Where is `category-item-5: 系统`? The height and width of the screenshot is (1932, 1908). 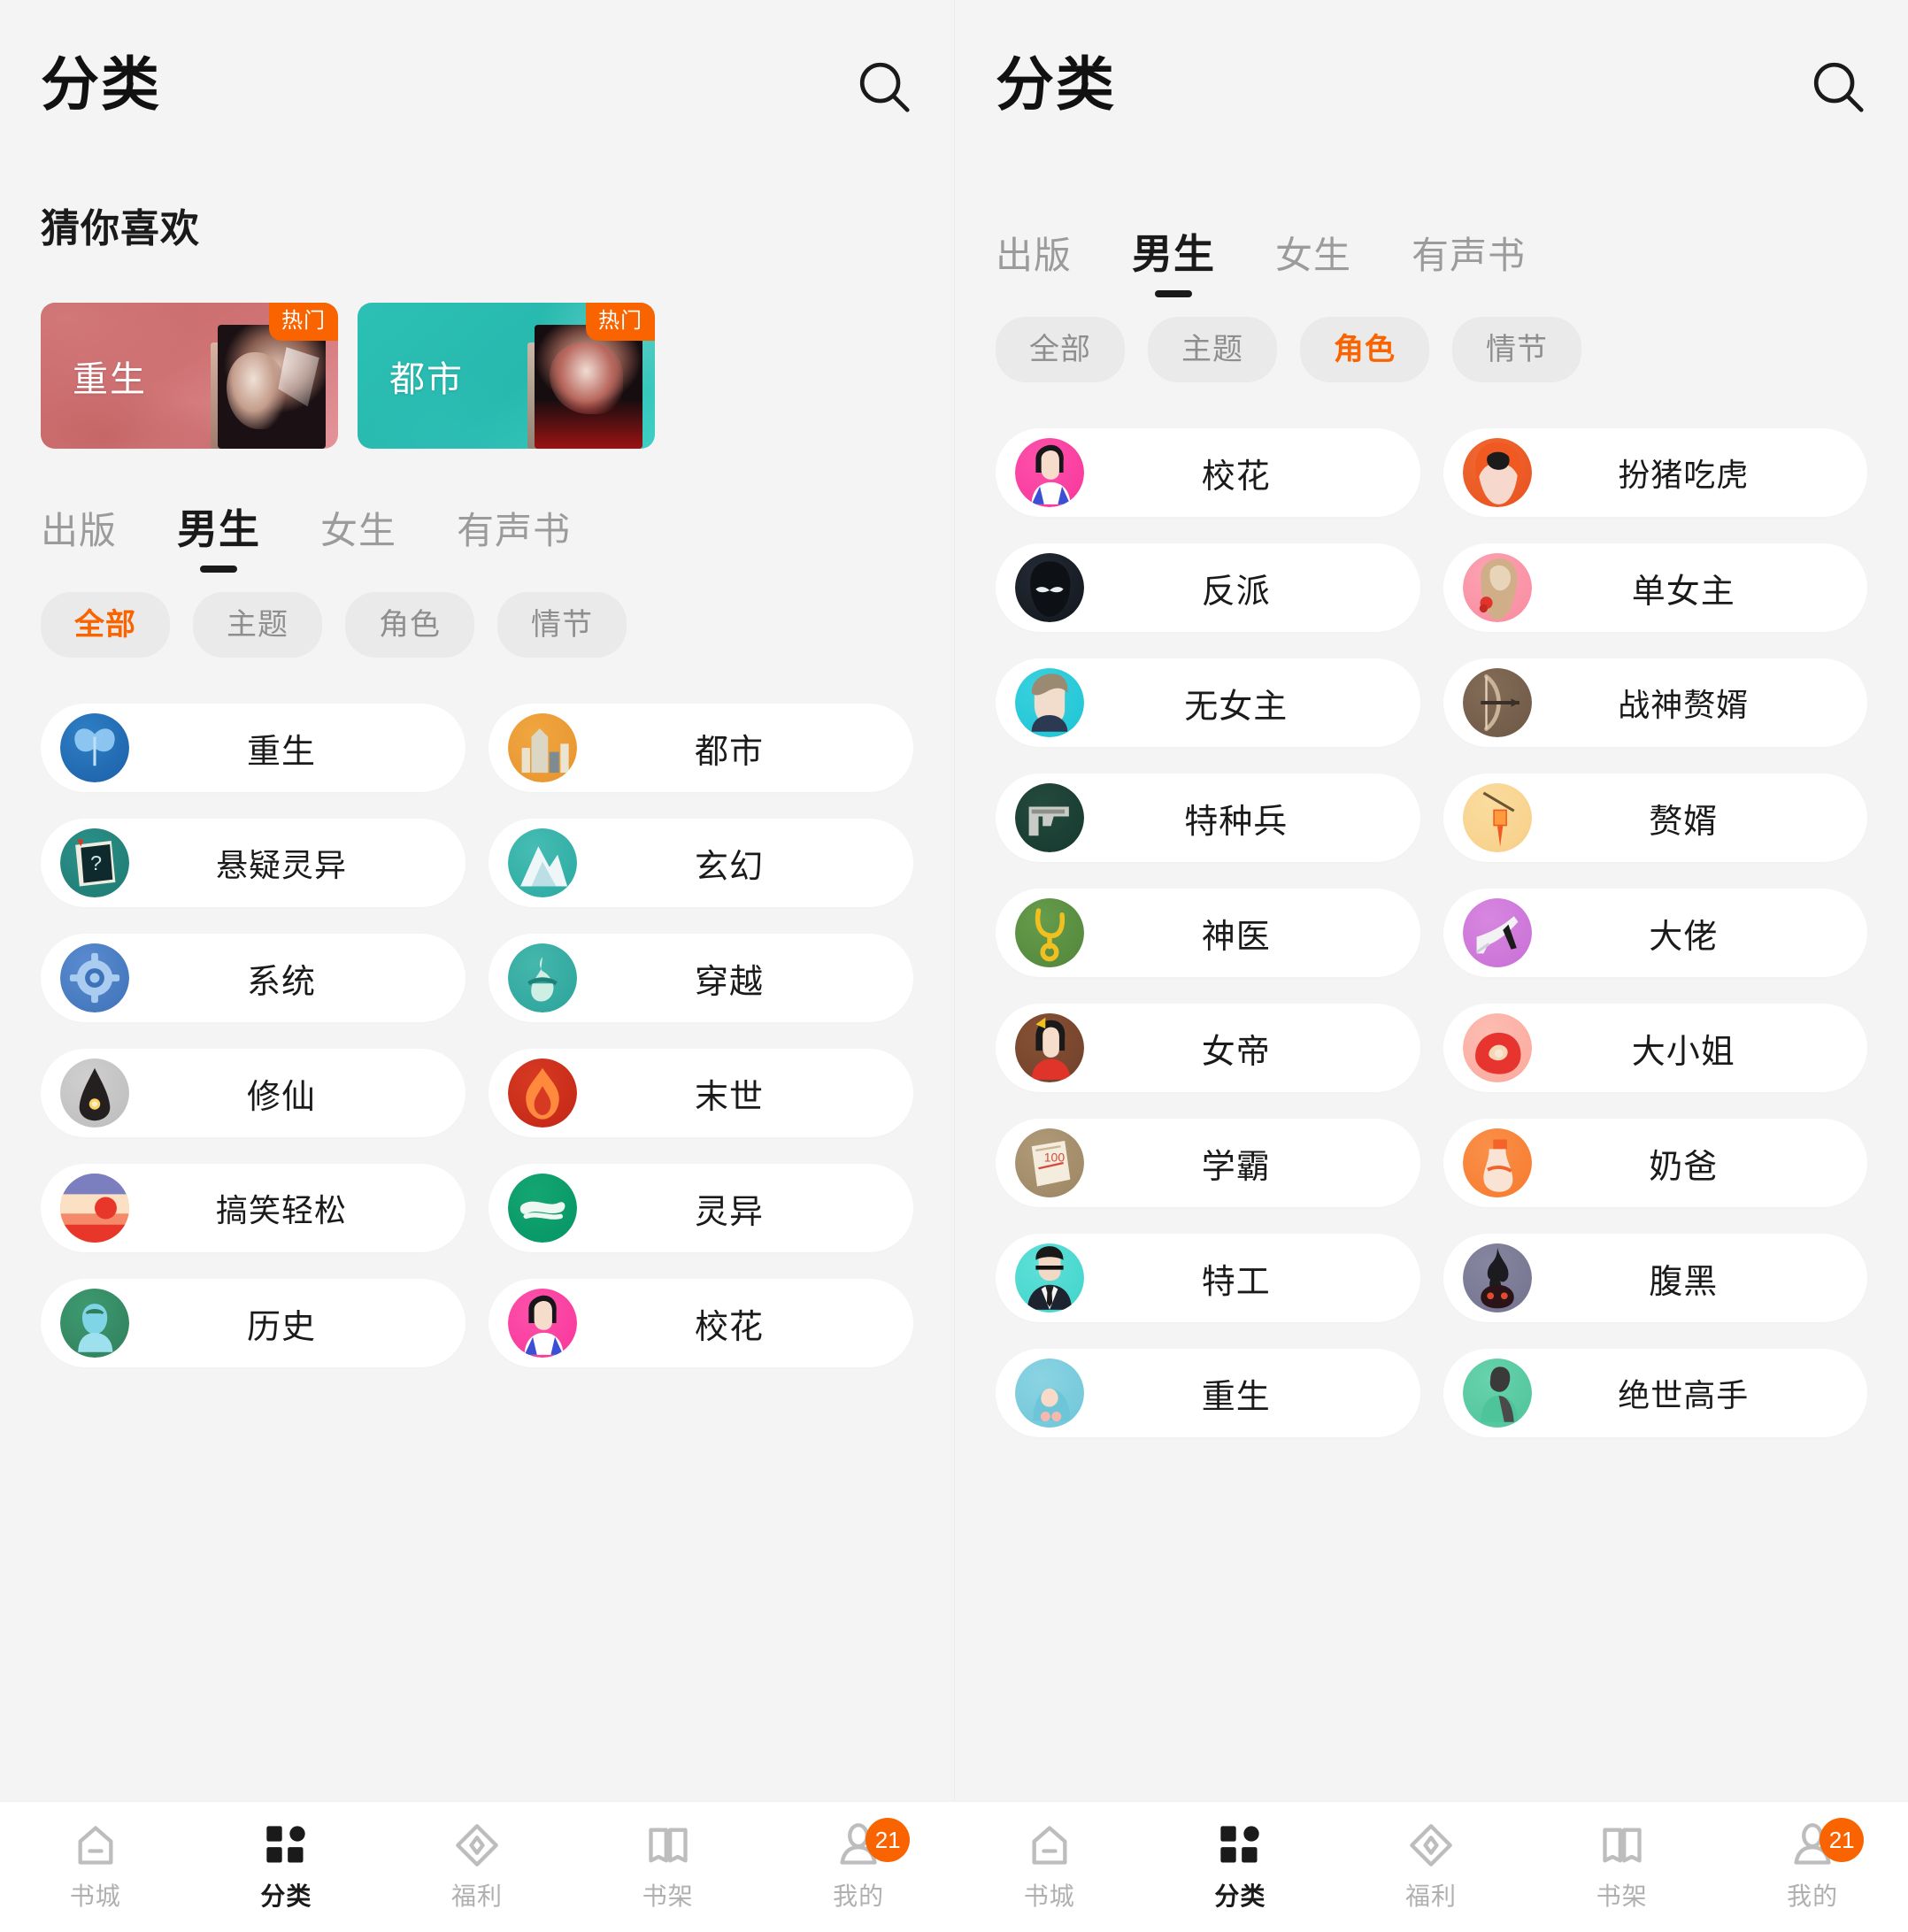 category-item-5: 系统 is located at coordinates (253, 978).